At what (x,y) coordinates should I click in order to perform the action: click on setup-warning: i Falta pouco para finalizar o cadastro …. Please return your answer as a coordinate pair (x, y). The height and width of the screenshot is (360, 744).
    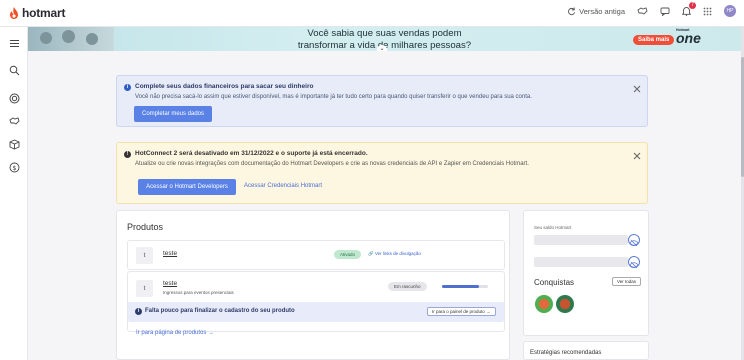
    Looking at the image, I should click on (316, 312).